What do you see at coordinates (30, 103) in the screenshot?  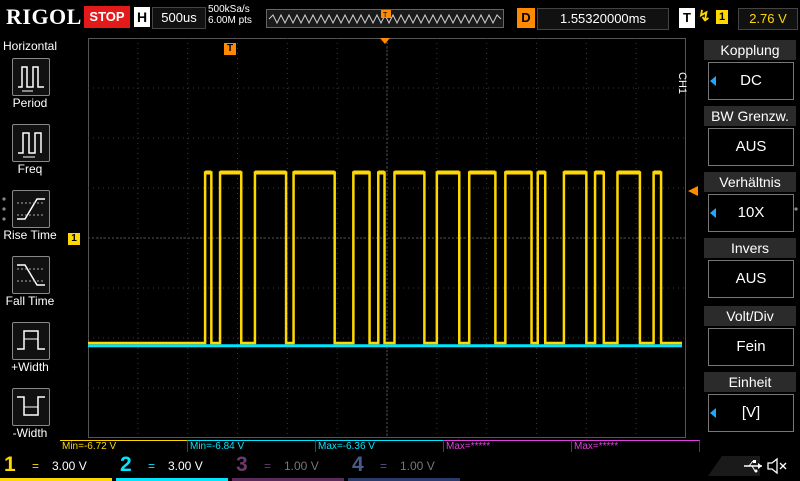 I see `period-label: Period` at bounding box center [30, 103].